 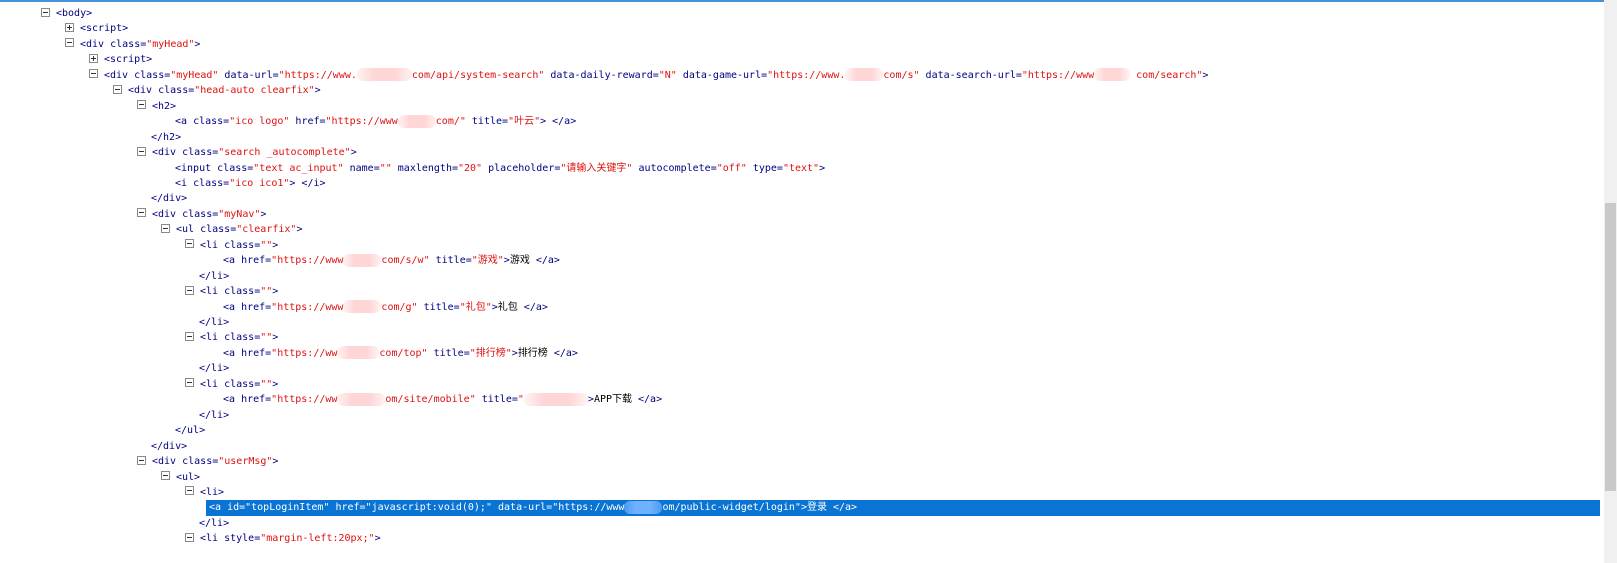 I want to click on attr-value: "text ac_input", so click(x=298, y=168).